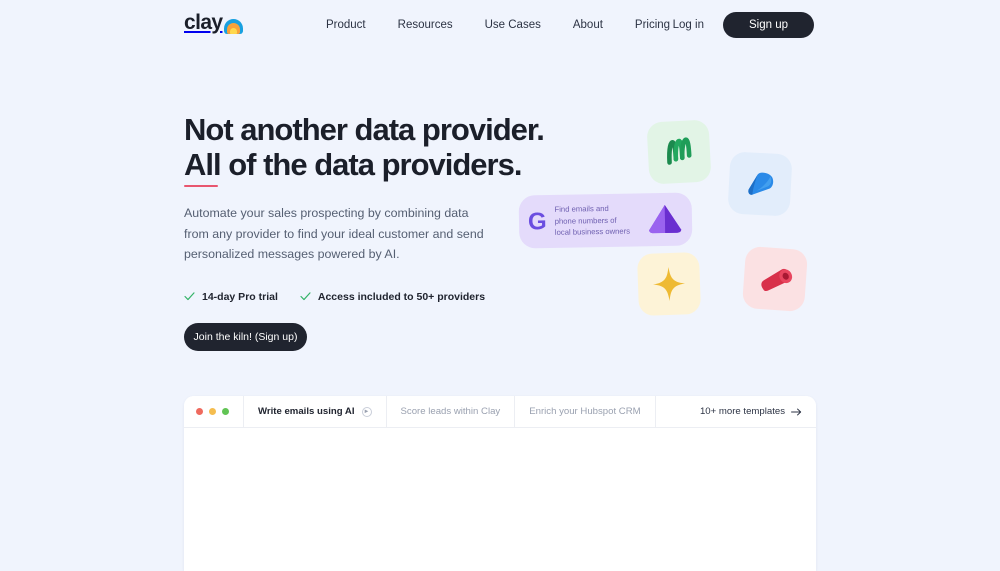 The width and height of the screenshot is (1000, 571). I want to click on tab-score-leads-within-clay: Score leads within Clay, so click(450, 411).